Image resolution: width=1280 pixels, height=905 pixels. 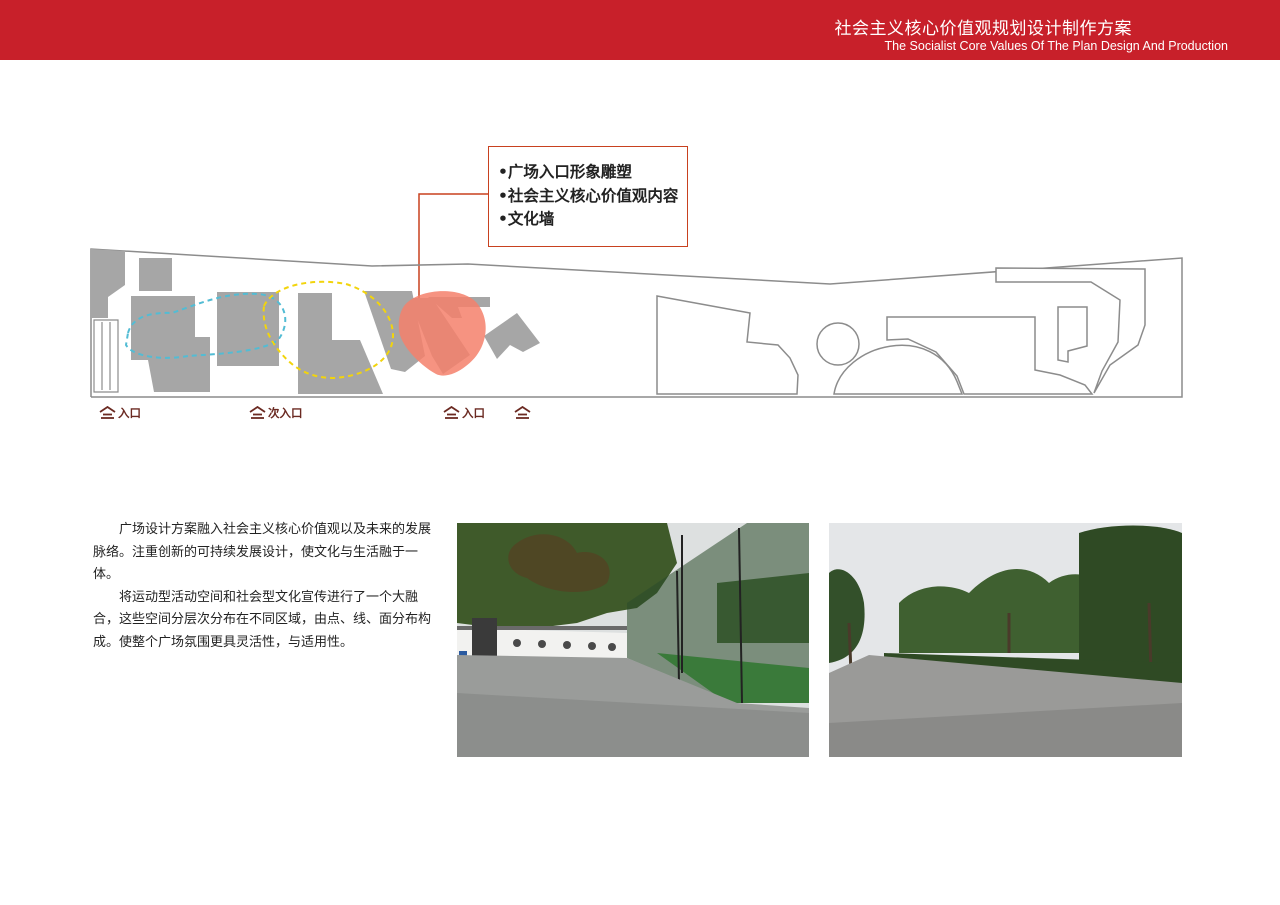 I want to click on callout-box: •广场入口形象雕塑 •社会主义核心价值观内容 •文化墙, so click(x=588, y=196).